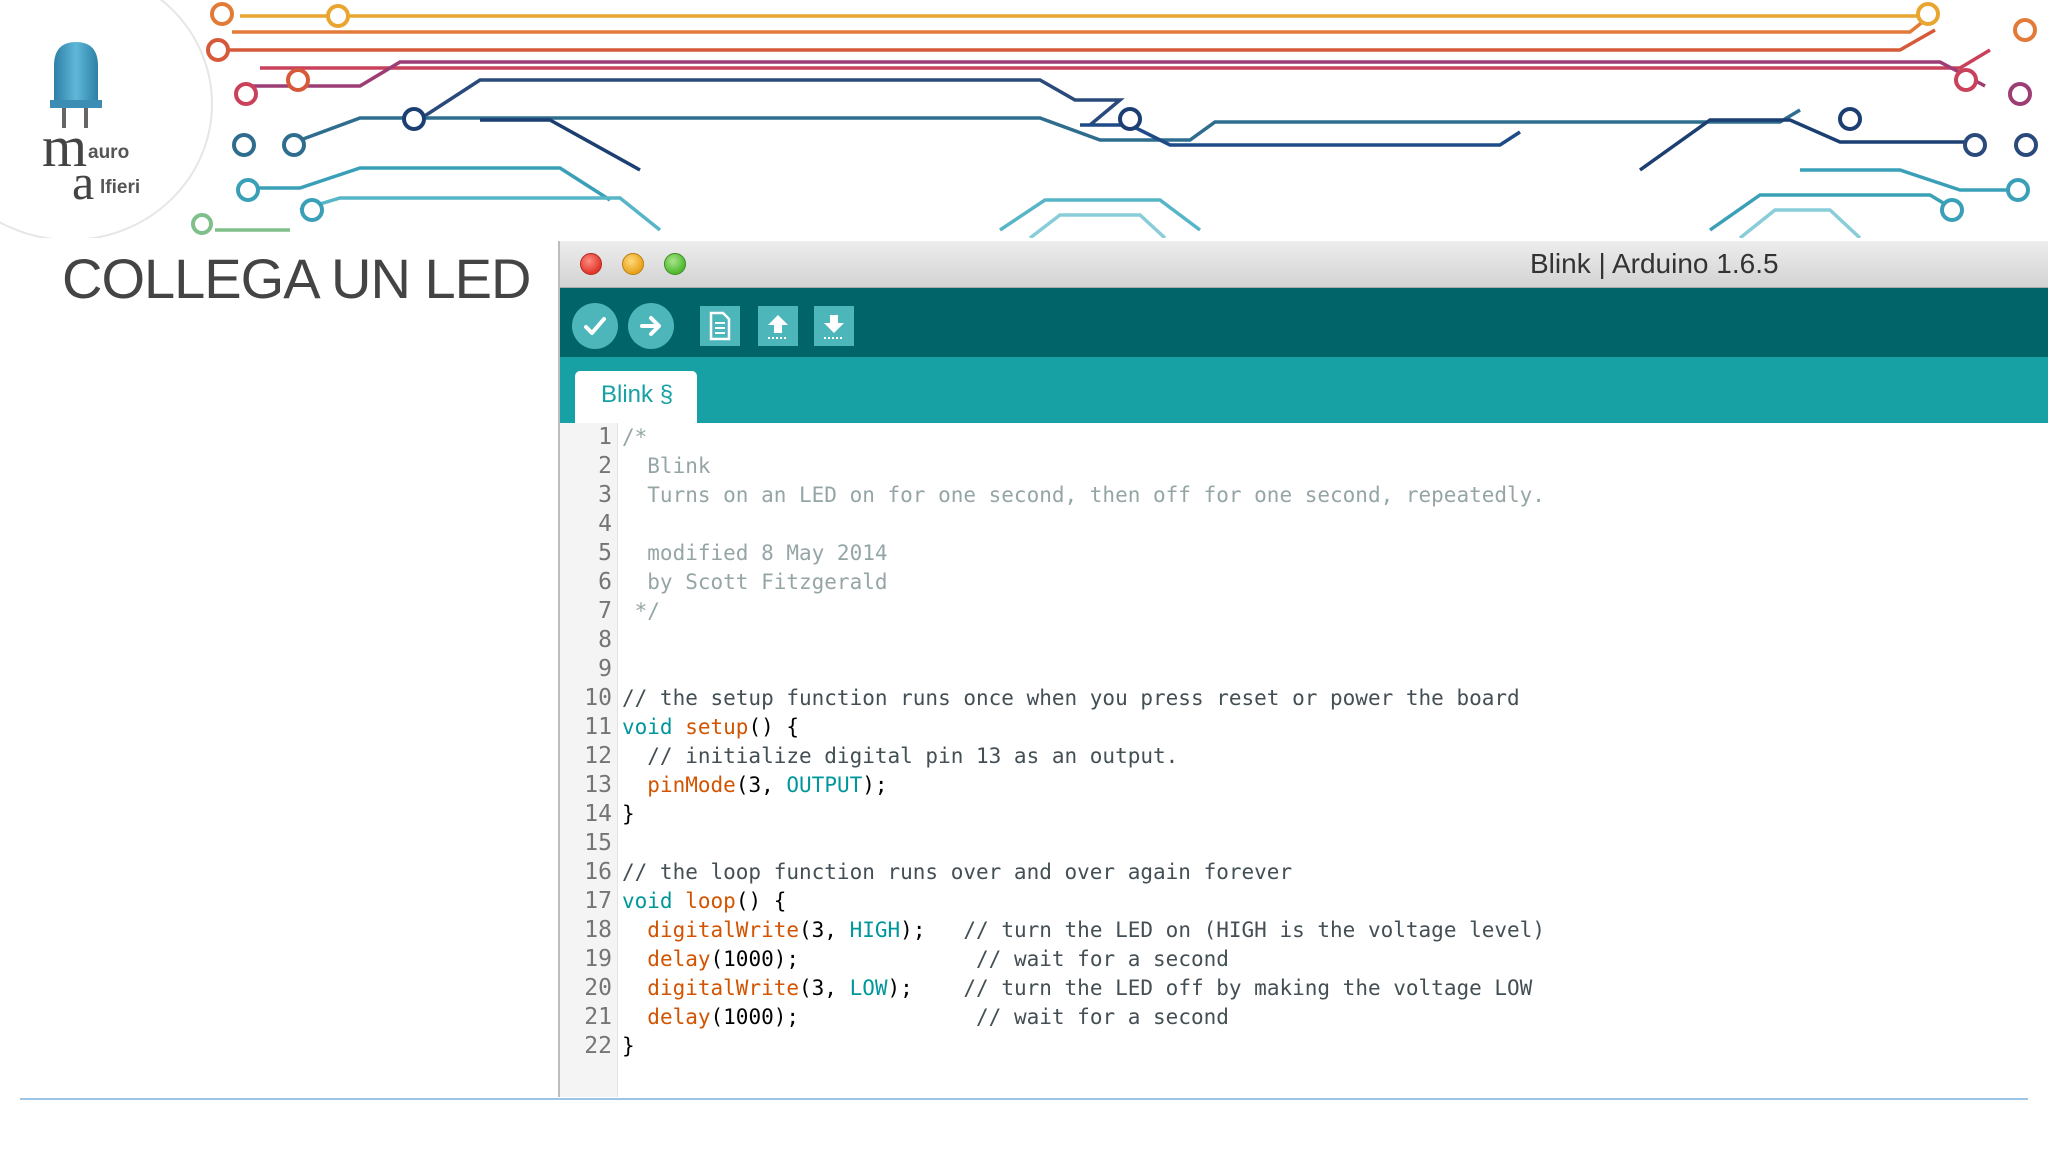 This screenshot has height=1152, width=2048. I want to click on slide-footer-divider, so click(1024, 1099).